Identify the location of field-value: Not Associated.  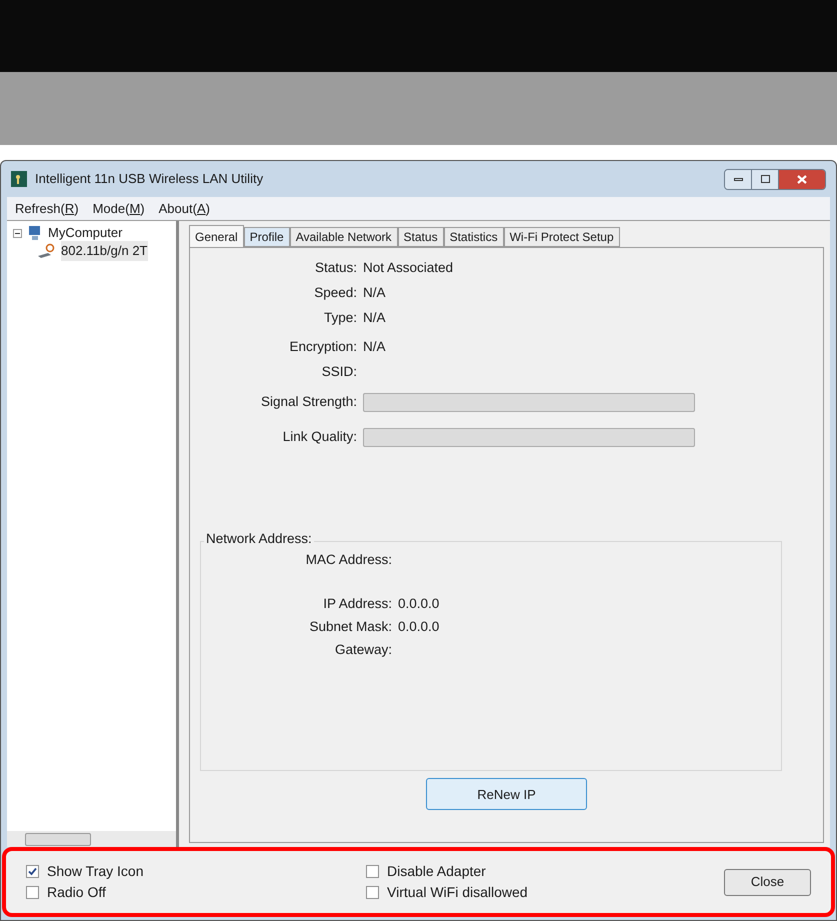
(408, 268).